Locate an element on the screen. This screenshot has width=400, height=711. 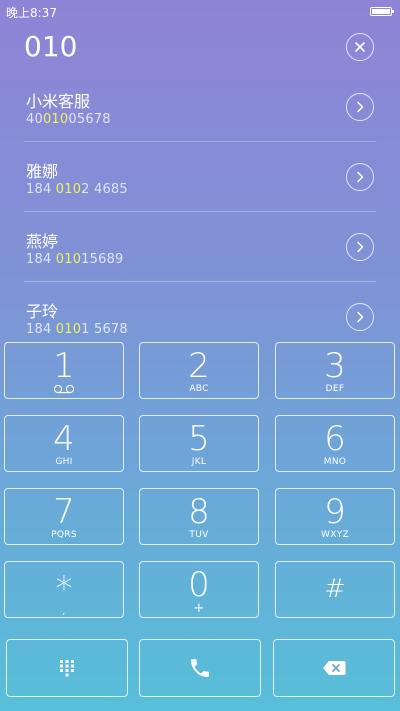
contact-row: 雅娜 184 0102 4685 is located at coordinates (200, 177).